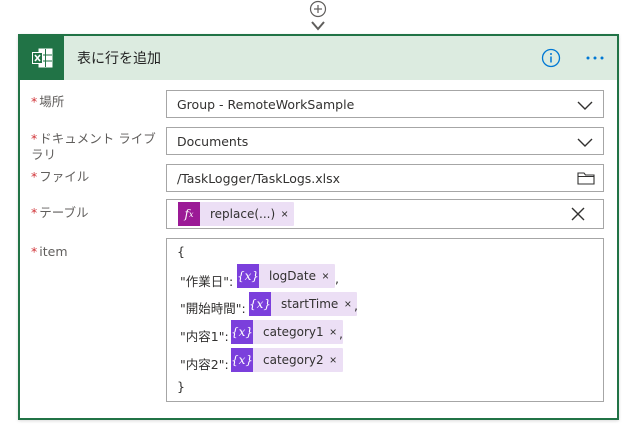  Describe the element at coordinates (578, 214) in the screenshot. I see `close-icon` at that location.